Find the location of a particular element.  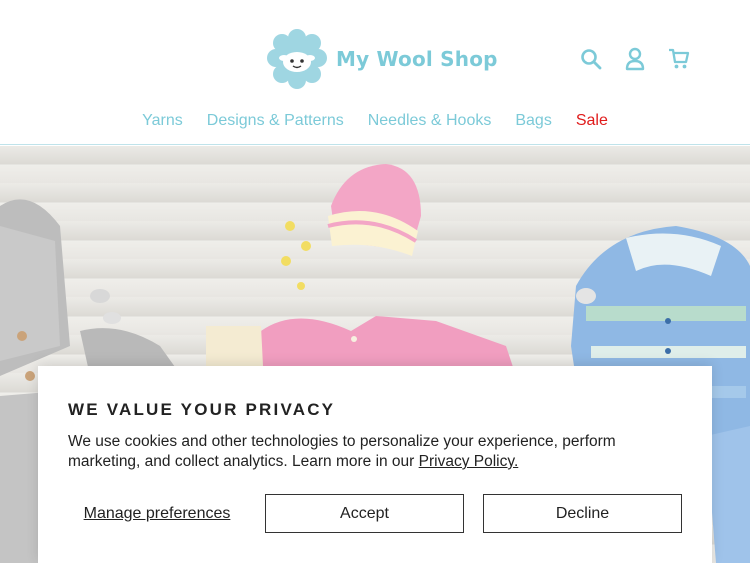

search-icon is located at coordinates (591, 59).